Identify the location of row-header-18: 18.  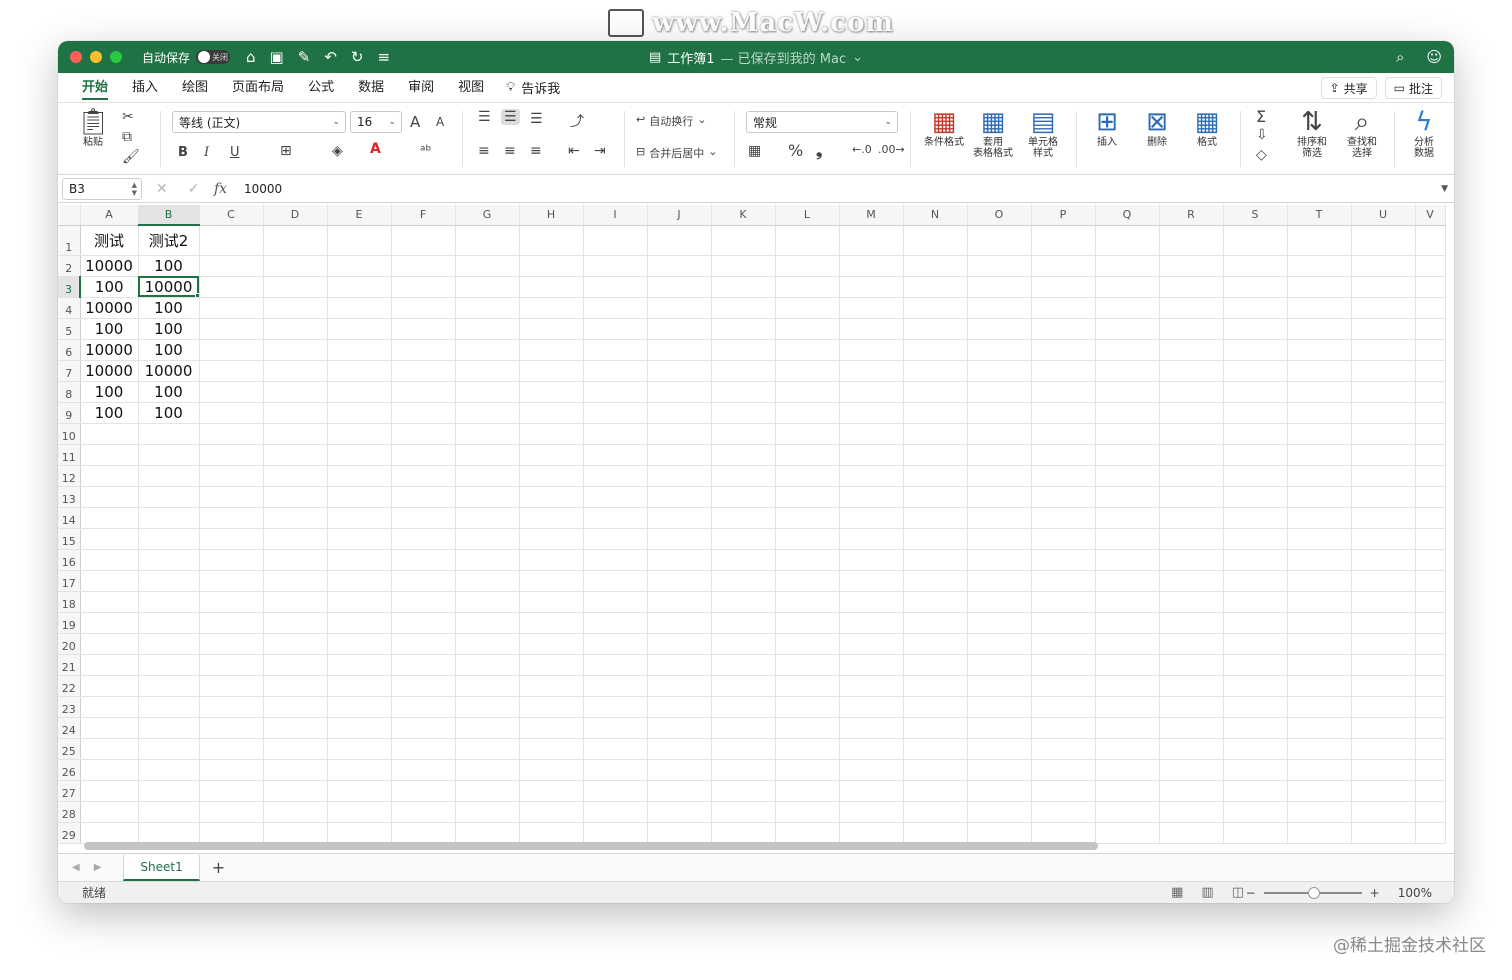
(69, 602).